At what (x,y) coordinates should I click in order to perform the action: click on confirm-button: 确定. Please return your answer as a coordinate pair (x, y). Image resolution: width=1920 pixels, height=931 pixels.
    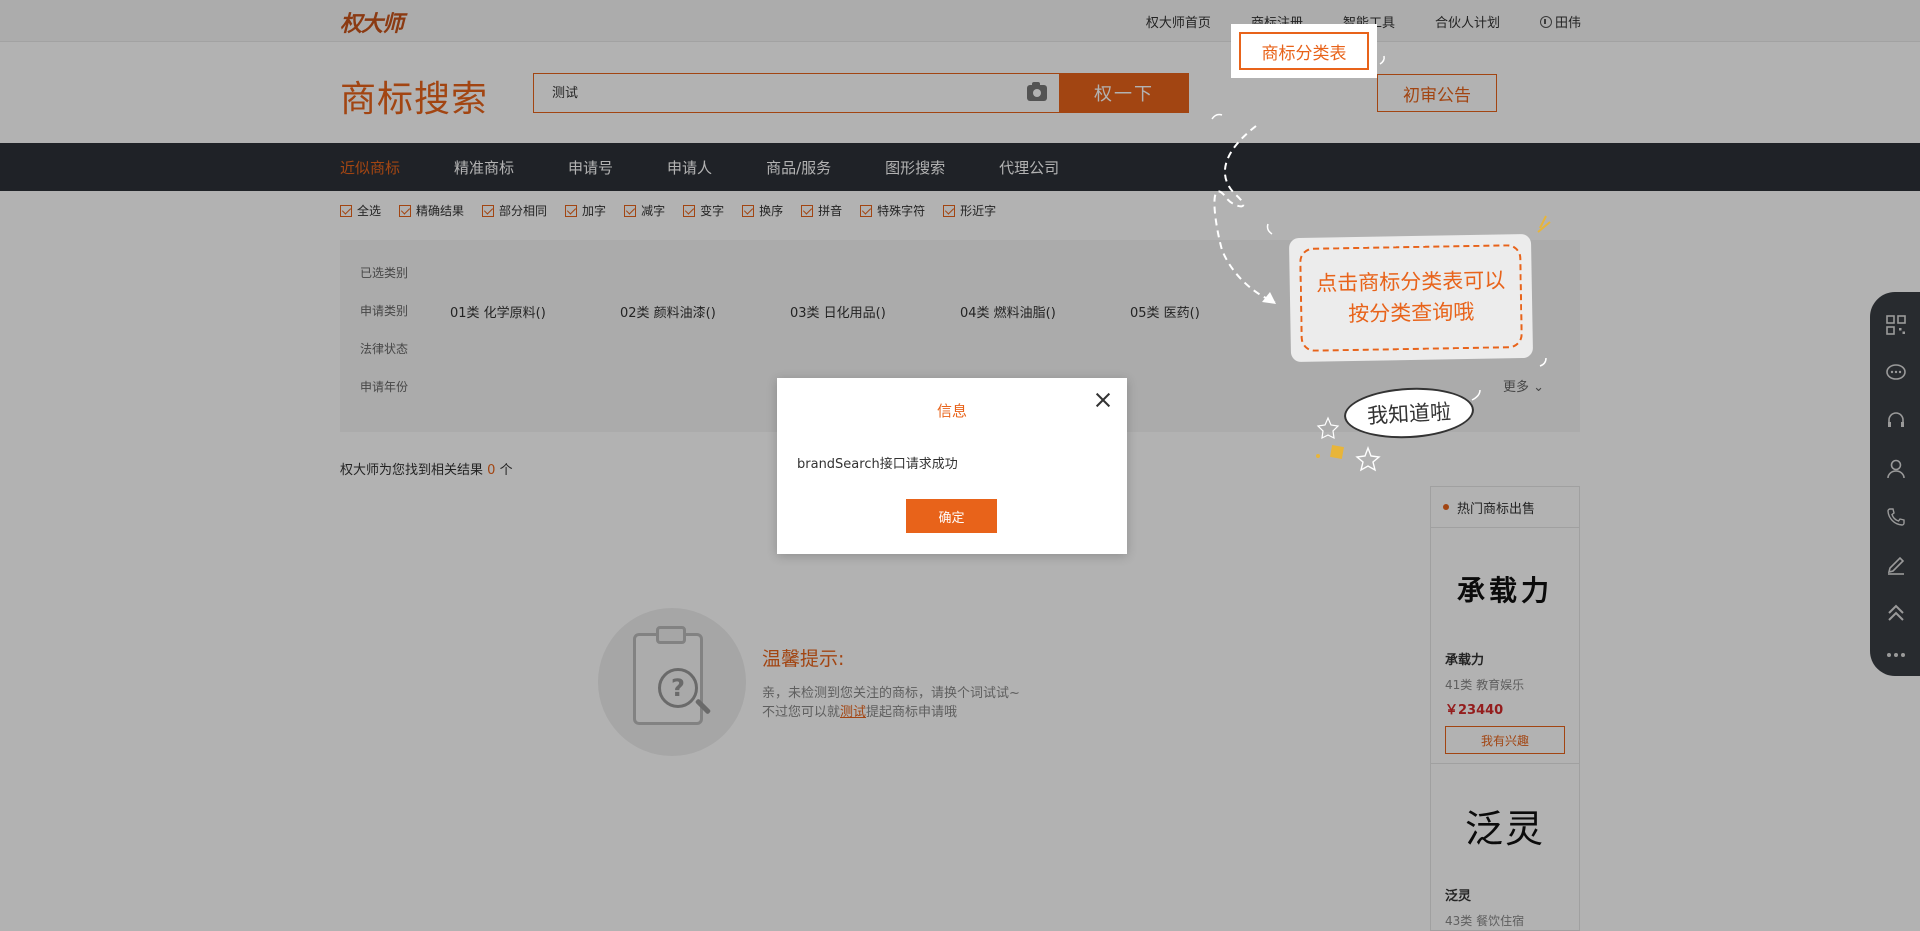
    Looking at the image, I should click on (951, 516).